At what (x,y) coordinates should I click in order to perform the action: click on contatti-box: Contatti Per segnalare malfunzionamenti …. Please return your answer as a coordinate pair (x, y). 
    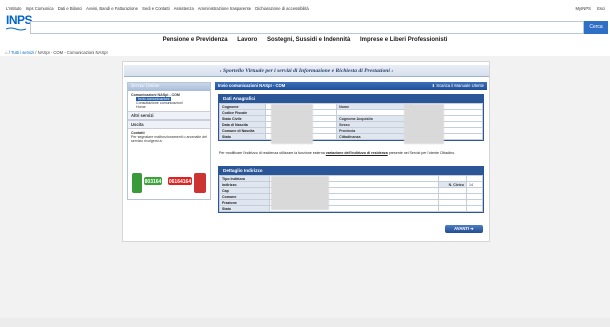
    Looking at the image, I should click on (169, 137).